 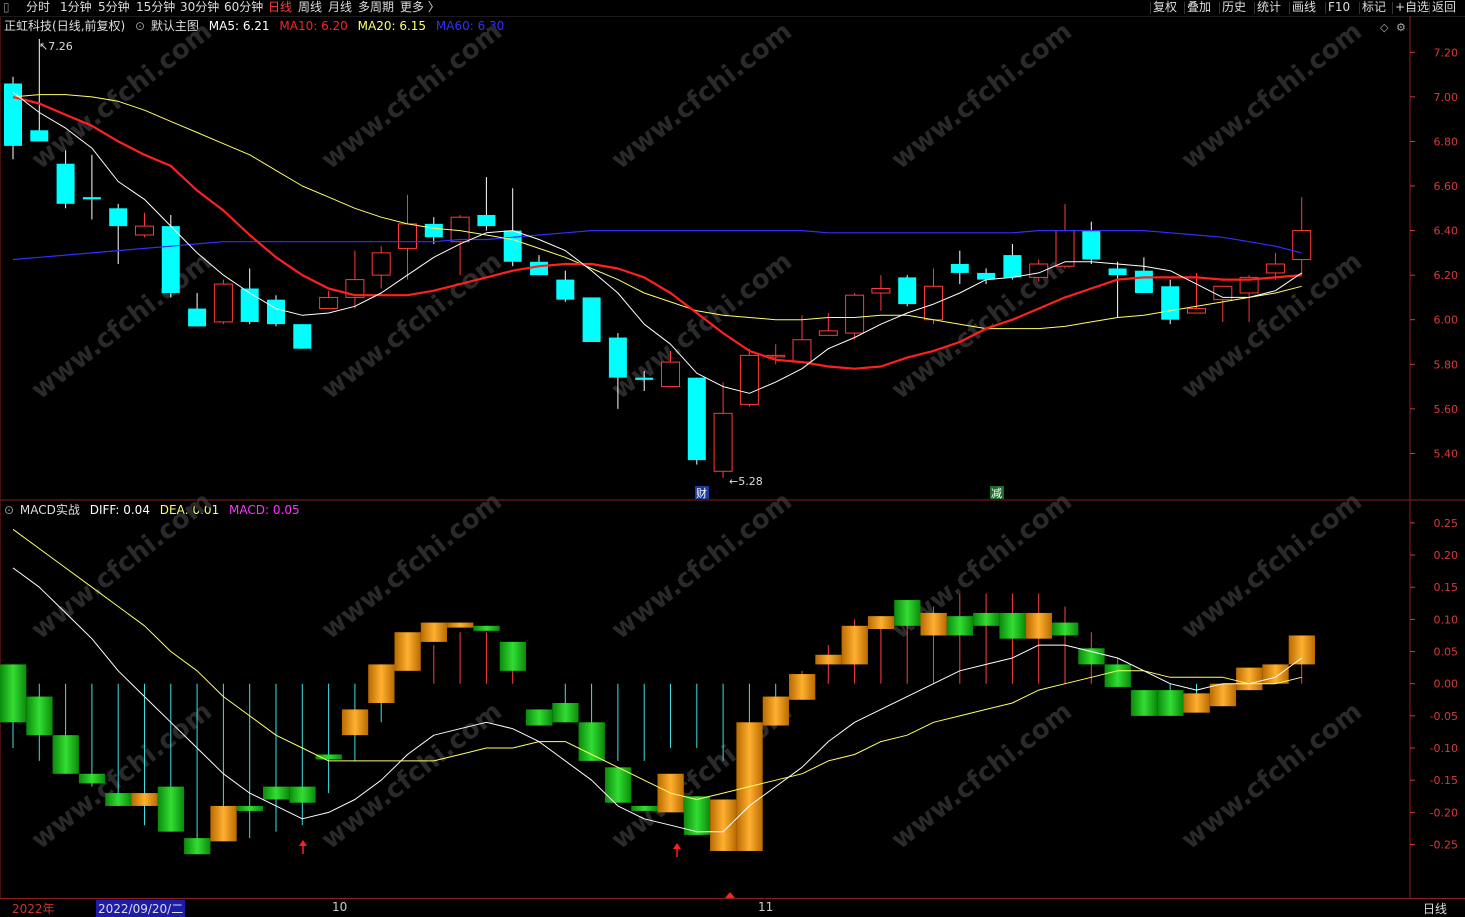 I want to click on cursor-date: 2022/09/20/二, so click(x=141, y=908).